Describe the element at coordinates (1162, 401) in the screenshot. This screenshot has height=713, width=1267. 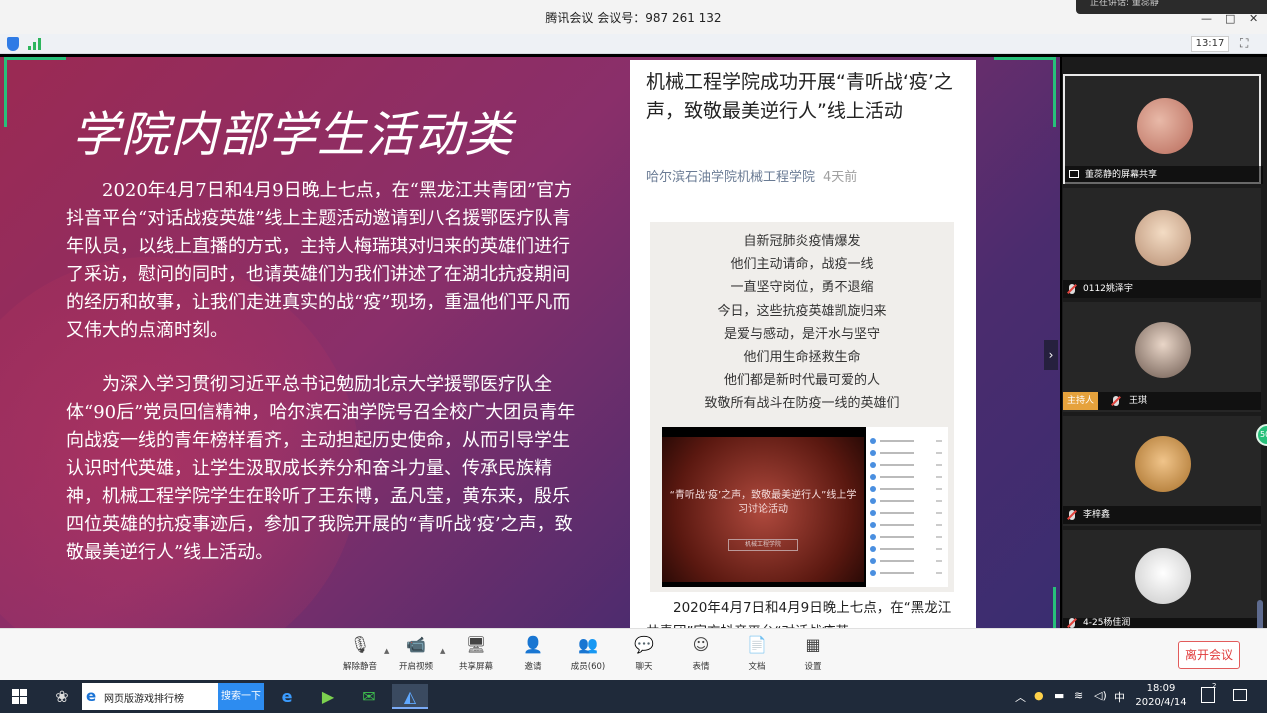
I see `participant-name-bar: 主持人 王琪` at that location.